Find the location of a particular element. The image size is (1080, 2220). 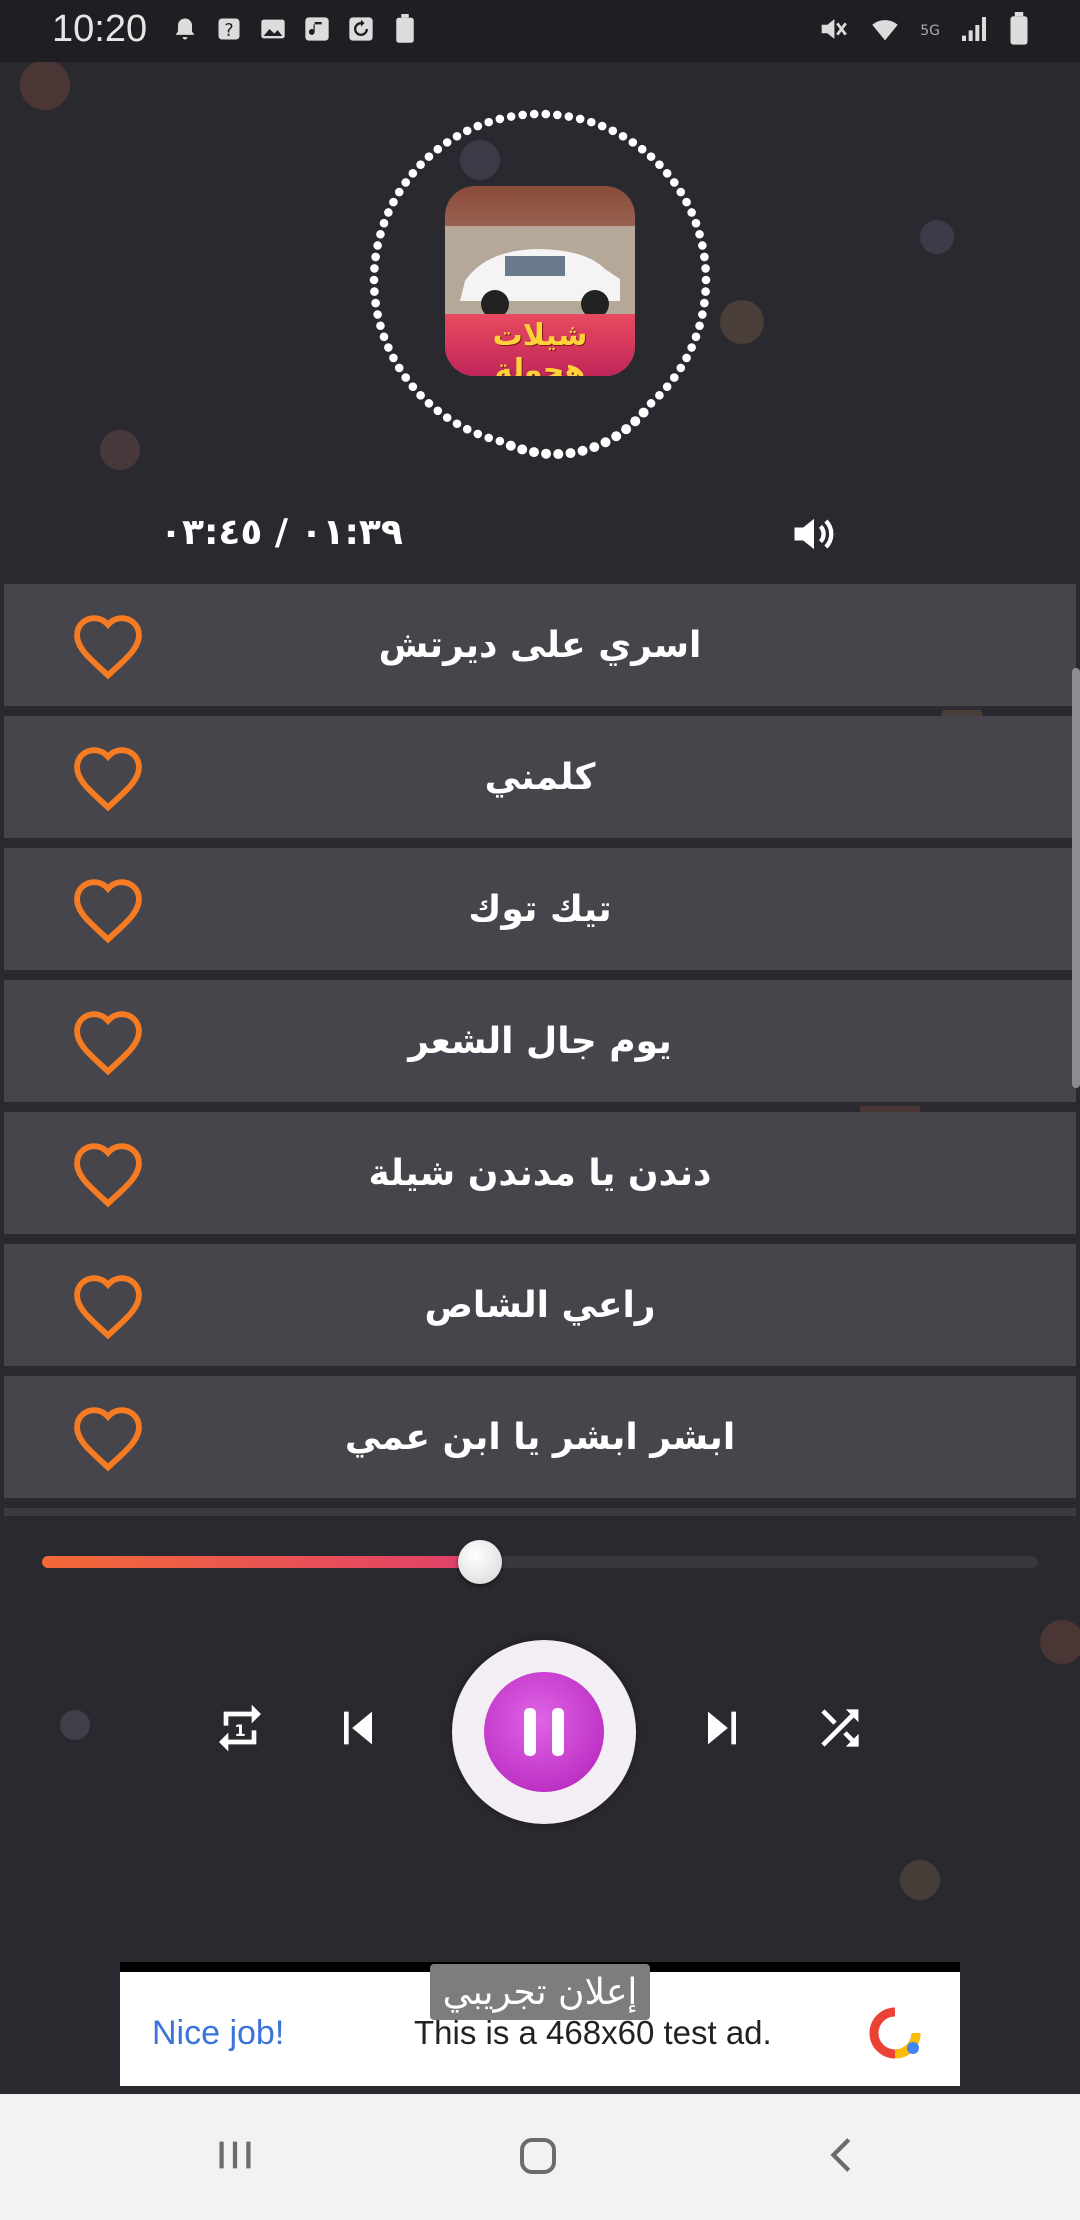

shuffle-button is located at coordinates (840, 1730).